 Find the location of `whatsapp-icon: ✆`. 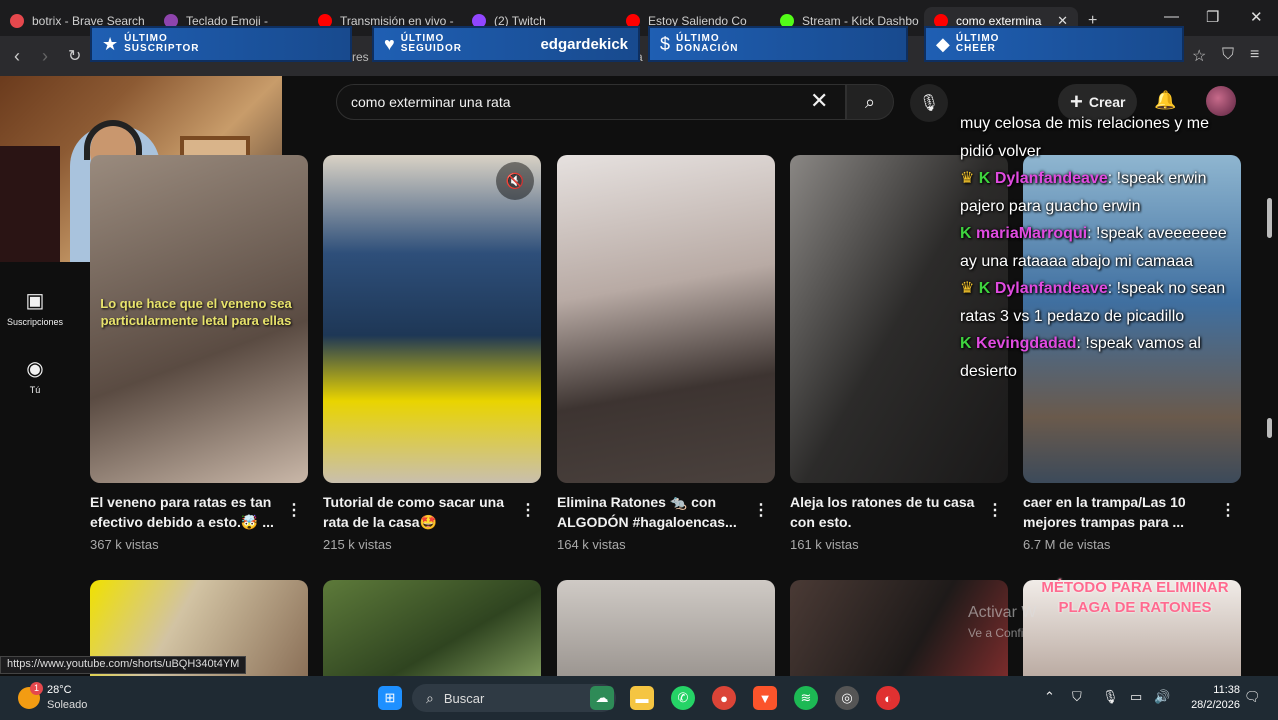

whatsapp-icon: ✆ is located at coordinates (683, 698).